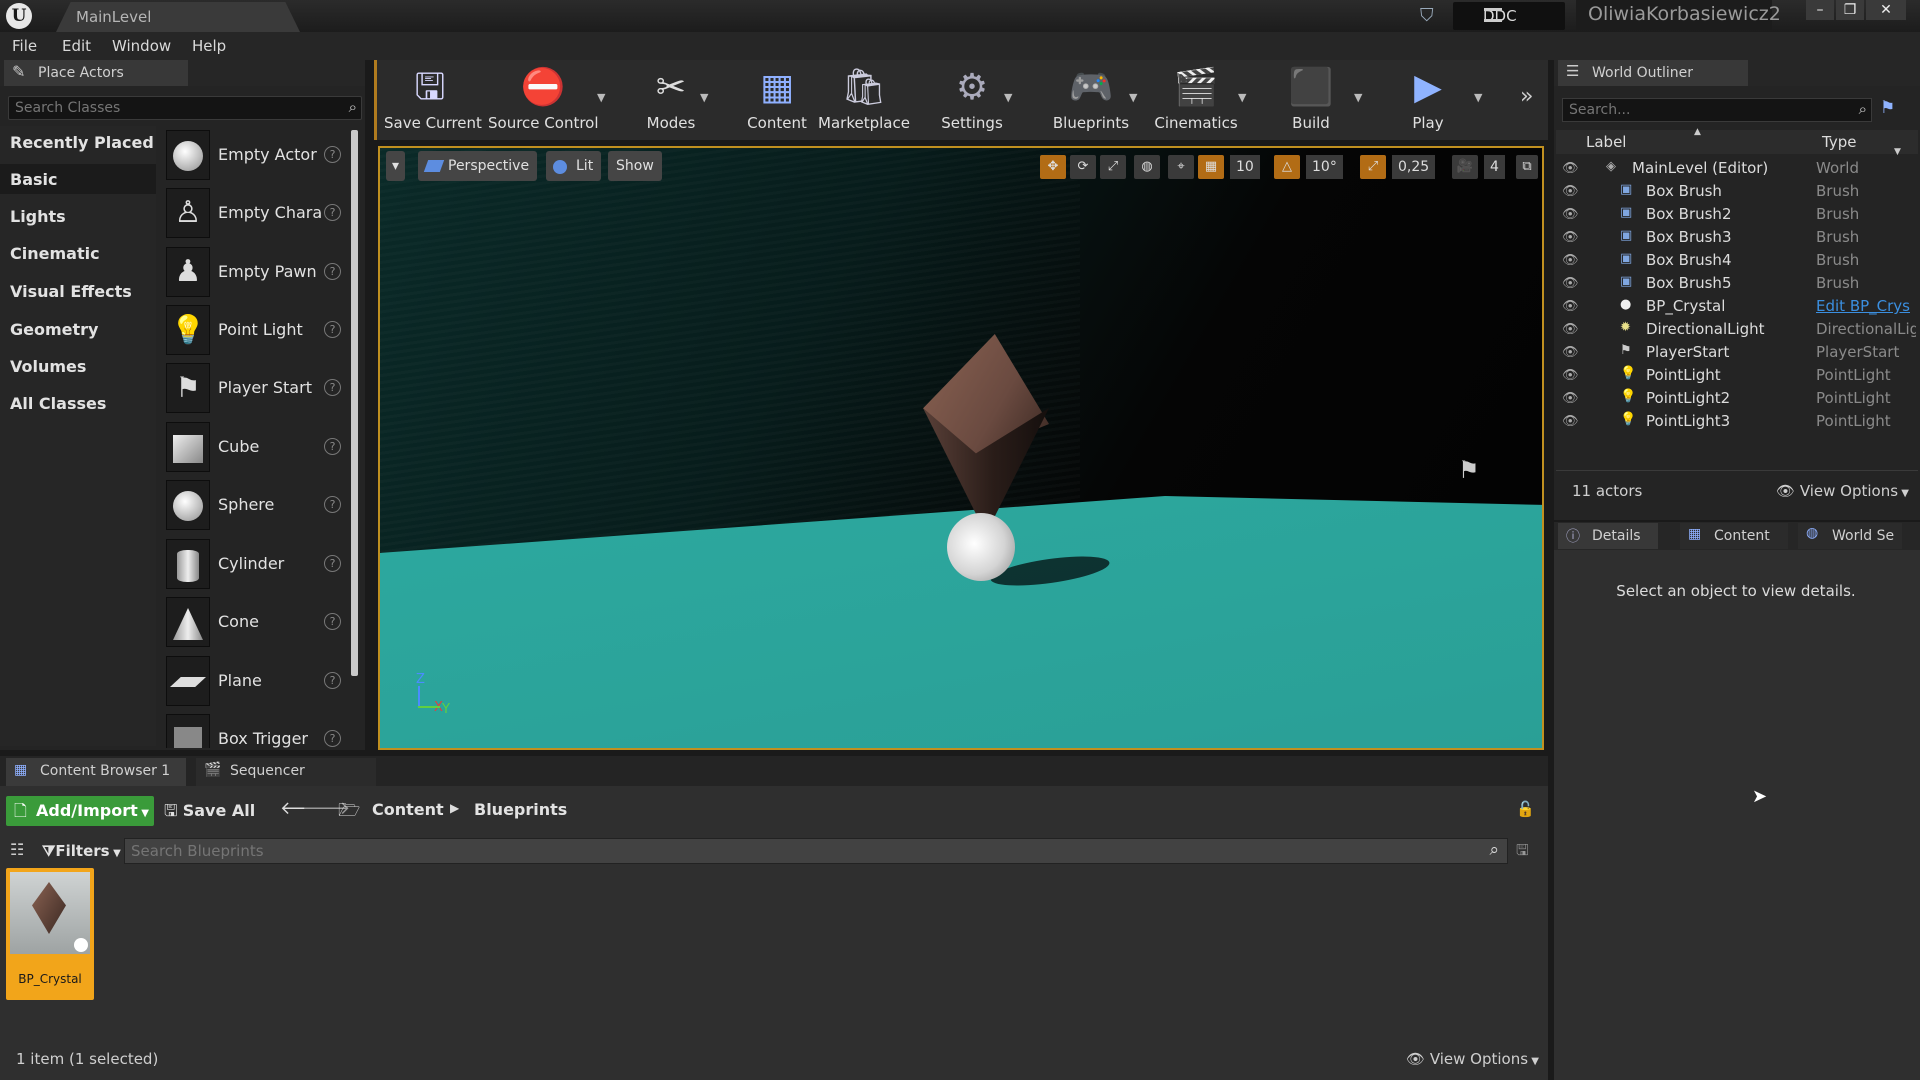  What do you see at coordinates (54, 329) in the screenshot?
I see `category-geometry: Geometry` at bounding box center [54, 329].